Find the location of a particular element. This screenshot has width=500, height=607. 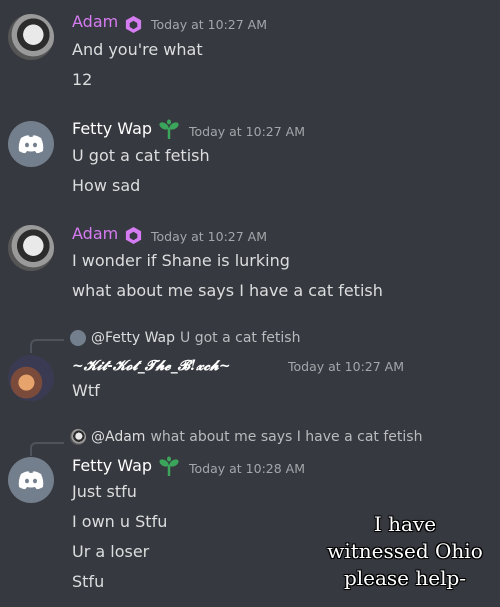

meme-caption: I have witnessed Ohio please help- is located at coordinates (405, 551).